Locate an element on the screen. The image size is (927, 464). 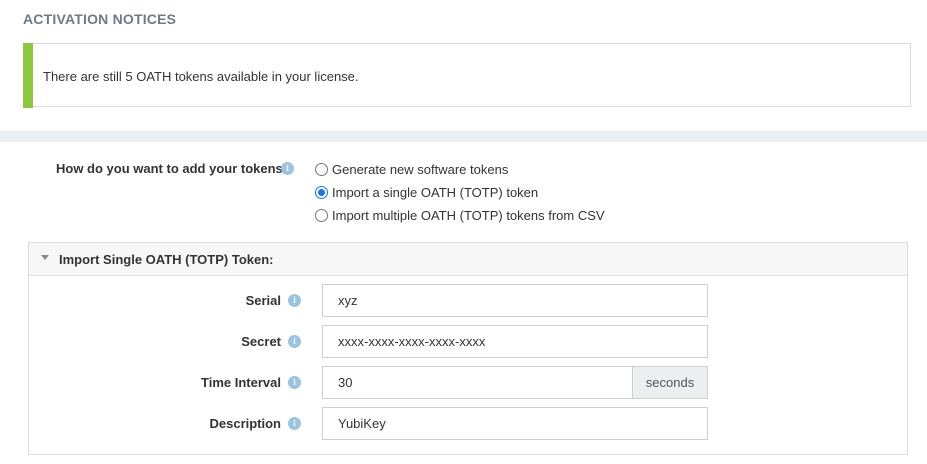
secret-value: xxxx-xxxx-xxxx-xxxx-xxxx is located at coordinates (412, 341).